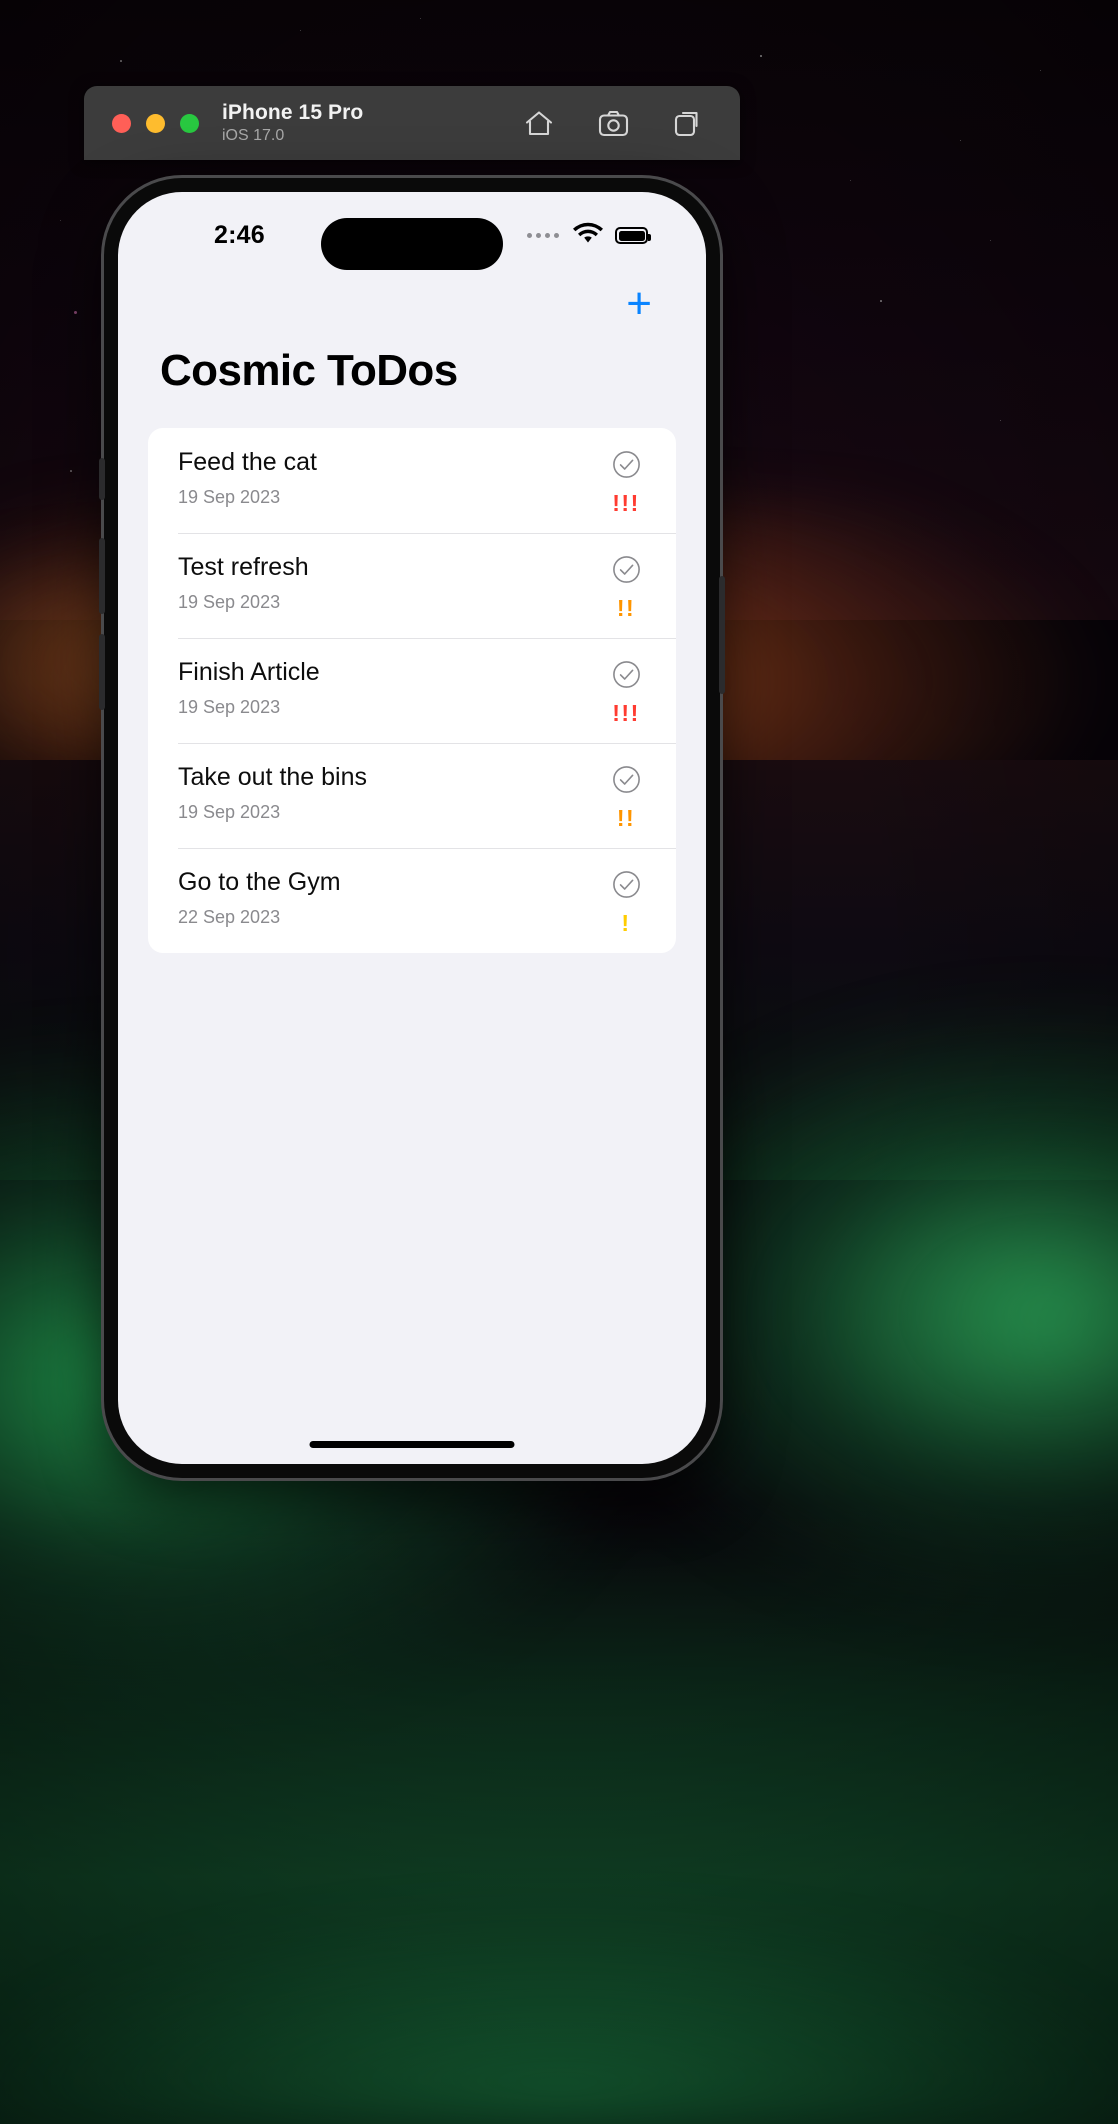 The image size is (1118, 2124). I want to click on home-icon, so click(539, 123).